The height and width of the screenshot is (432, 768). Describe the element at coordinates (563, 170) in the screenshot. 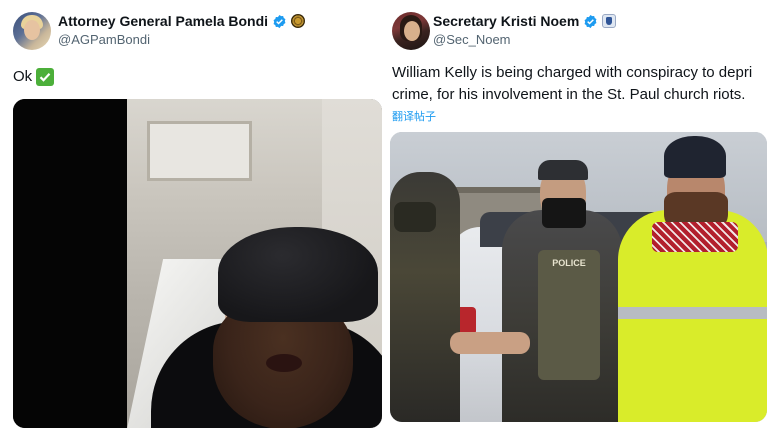

I see `officer-center-cap` at that location.